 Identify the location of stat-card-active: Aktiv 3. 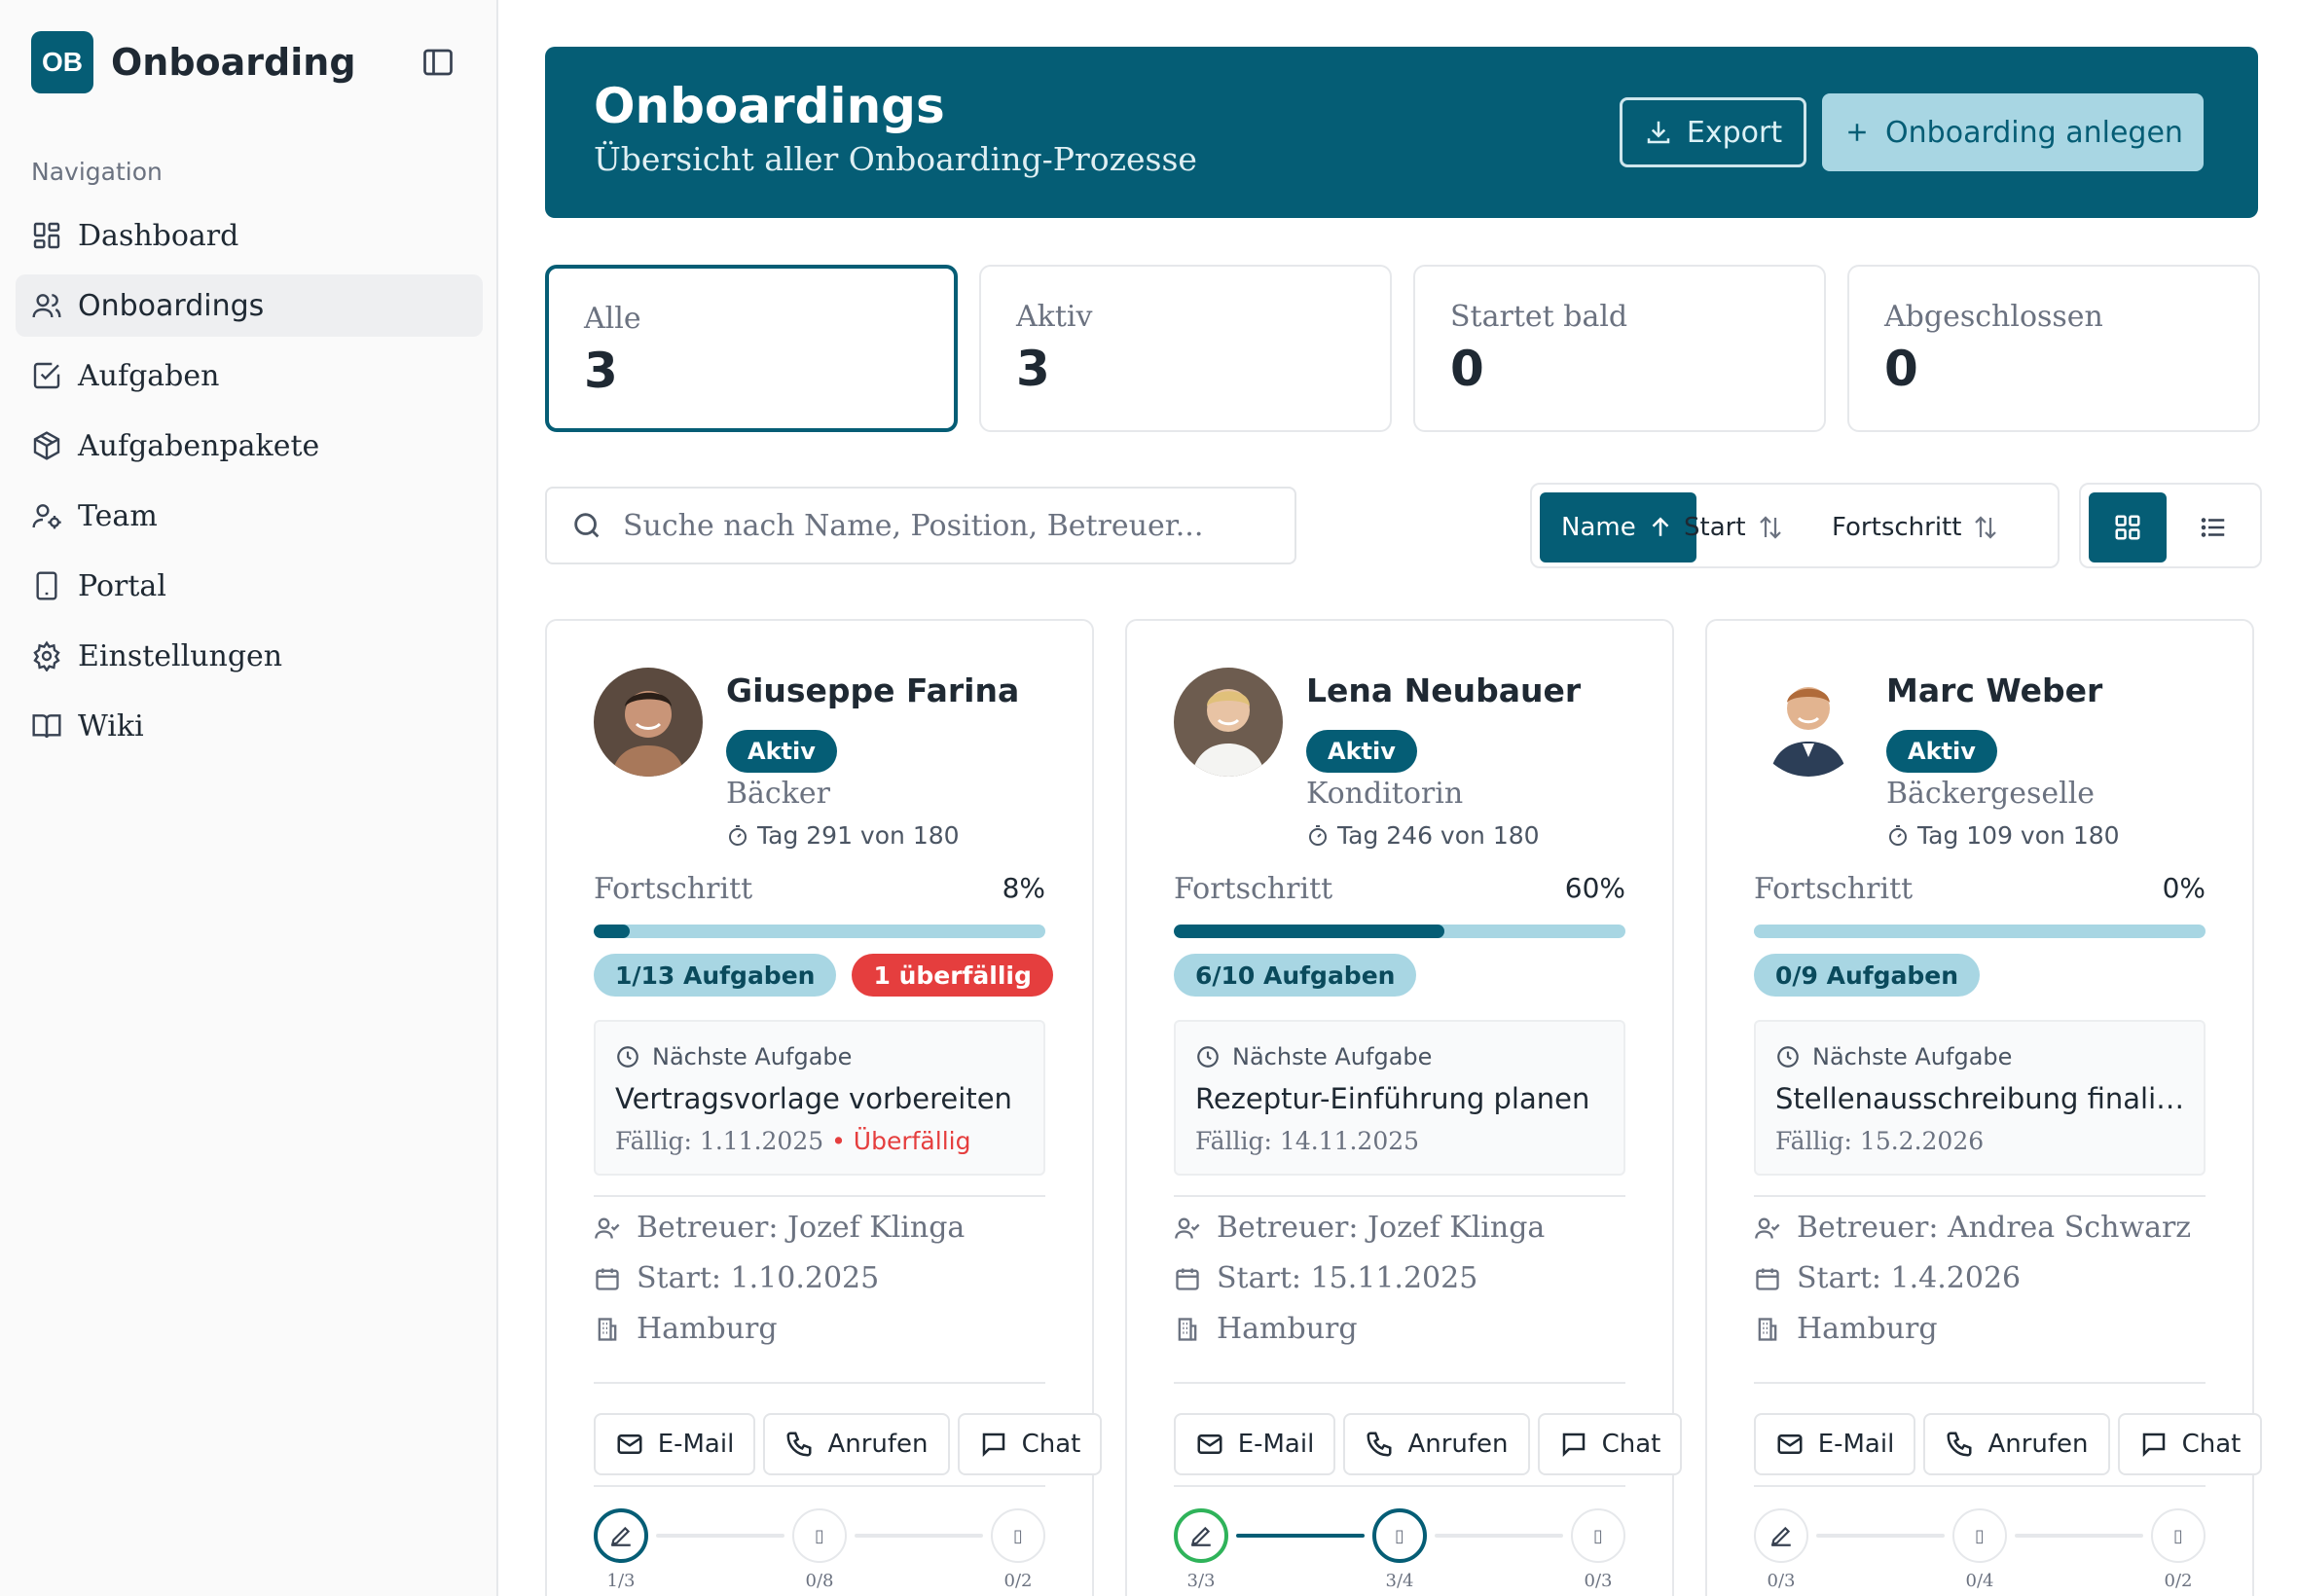
(1185, 348).